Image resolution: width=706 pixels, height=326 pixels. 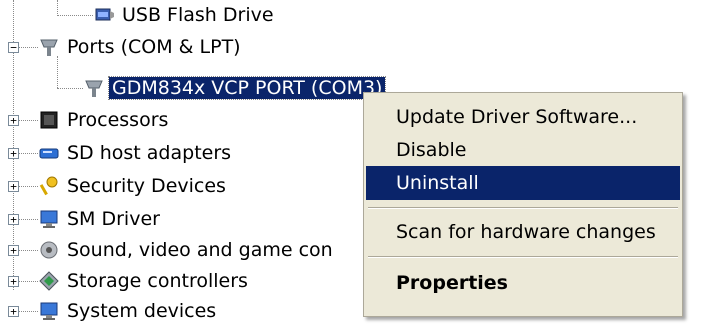 I want to click on menu-item-disable: Disable, so click(x=523, y=150).